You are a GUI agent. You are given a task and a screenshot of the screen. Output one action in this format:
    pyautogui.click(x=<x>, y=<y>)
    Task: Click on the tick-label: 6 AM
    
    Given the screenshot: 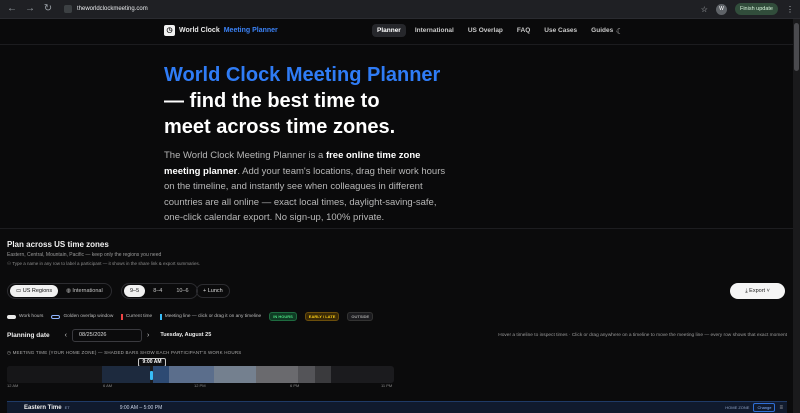 What is the action you would take?
    pyautogui.click(x=108, y=385)
    